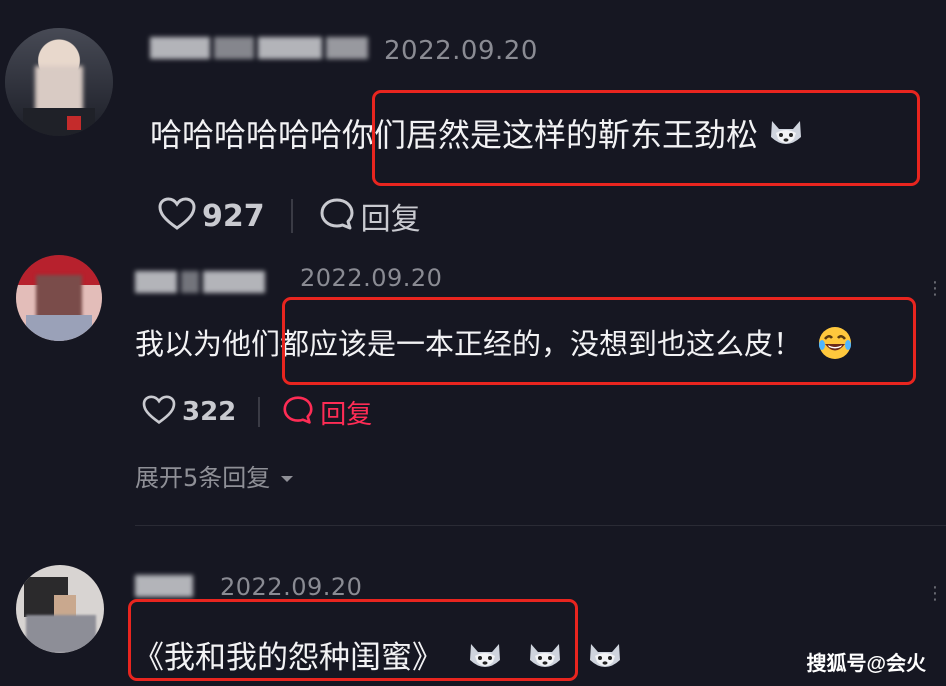 This screenshot has width=946, height=686. I want to click on comment-text-plain: 我以为他们, so click(208, 344).